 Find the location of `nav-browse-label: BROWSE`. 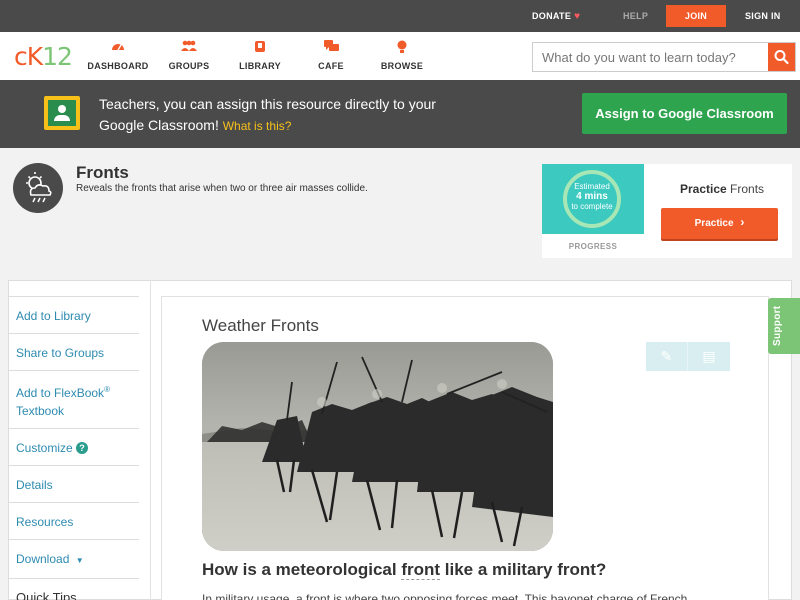

nav-browse-label: BROWSE is located at coordinates (402, 66).